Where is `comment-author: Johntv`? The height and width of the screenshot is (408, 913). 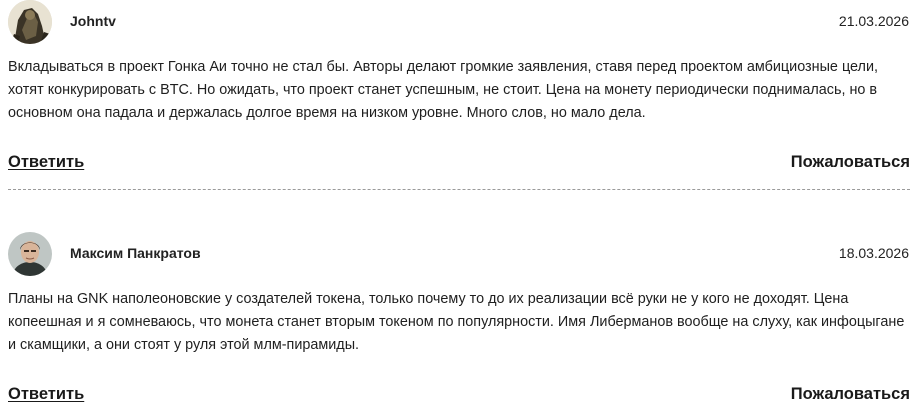 comment-author: Johntv is located at coordinates (93, 21).